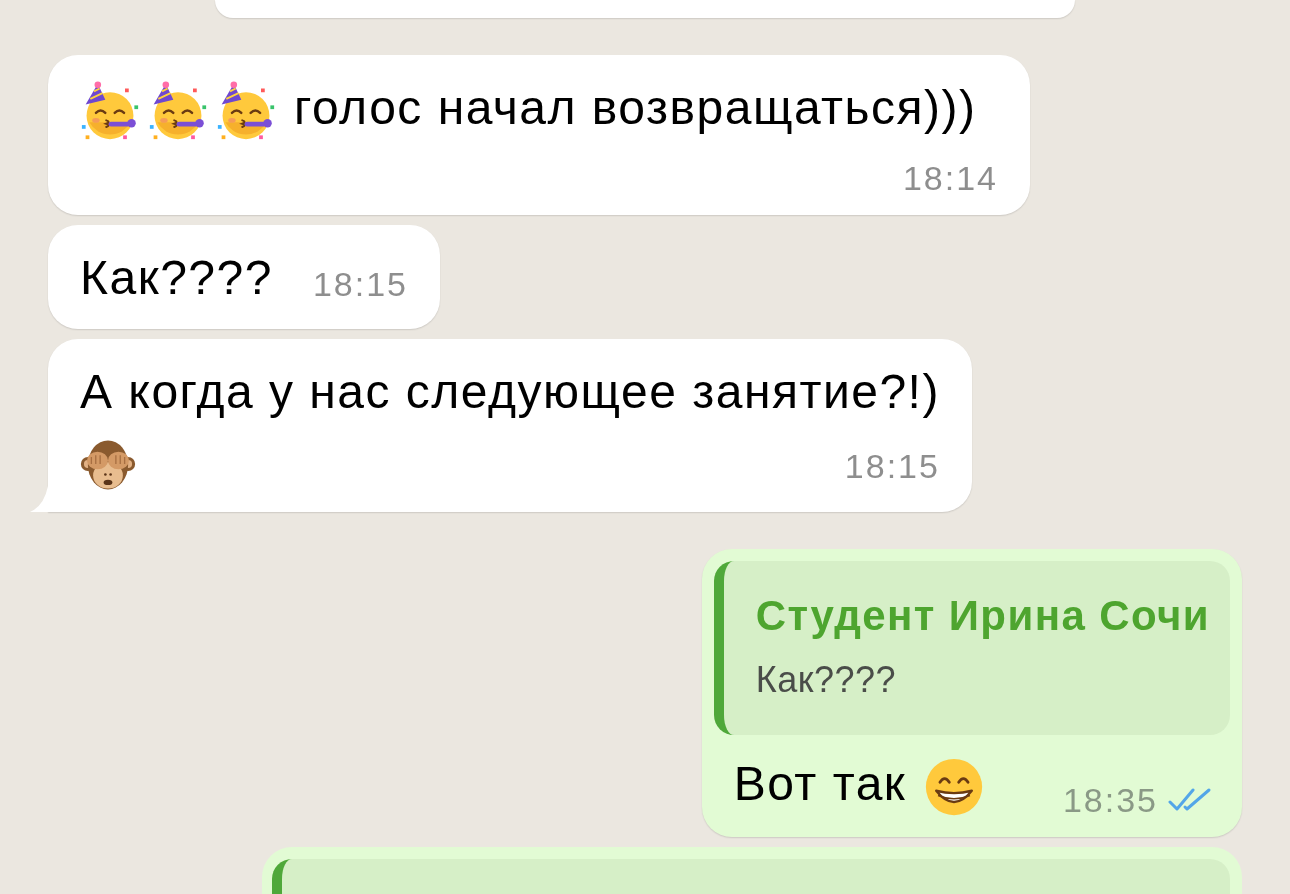 The width and height of the screenshot is (1290, 894). I want to click on message-text: Вот так, so click(820, 783).